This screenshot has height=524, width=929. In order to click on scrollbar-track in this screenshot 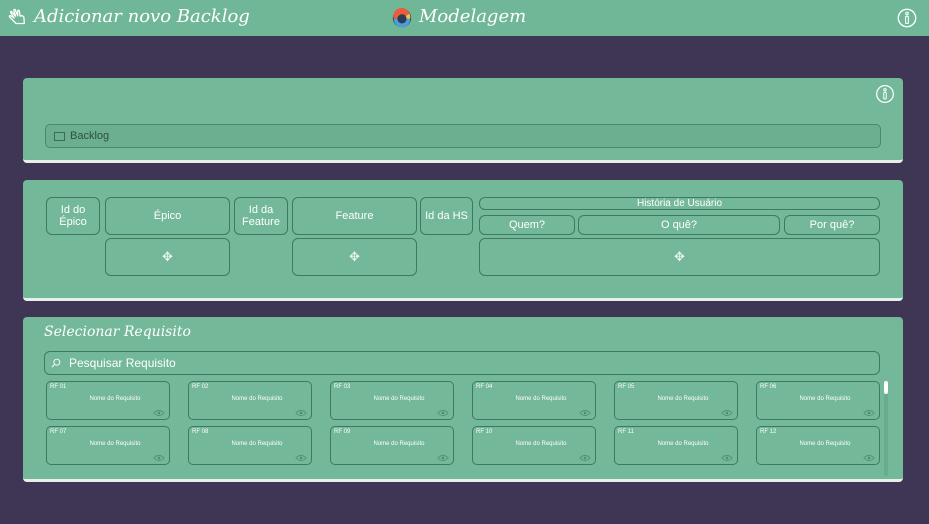, I will do `click(886, 428)`.